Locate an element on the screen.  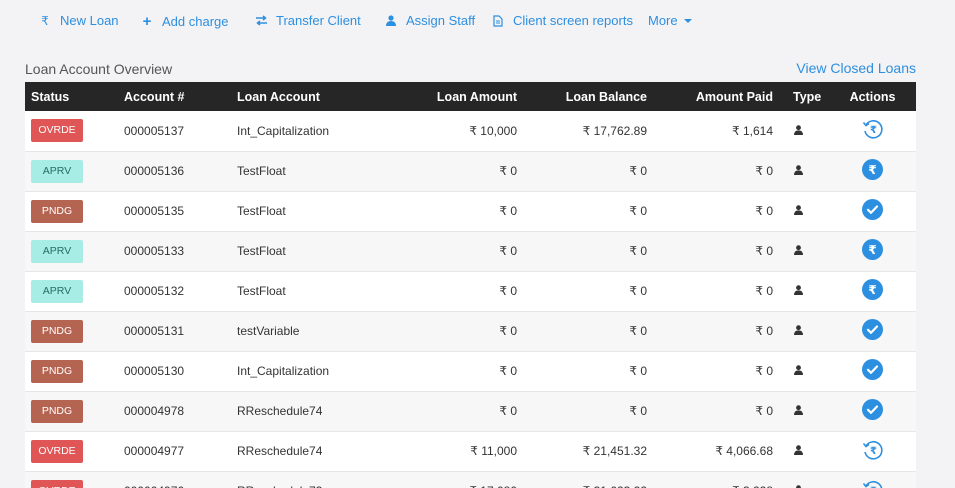
account-number-cell: 000005132 is located at coordinates (180, 291).